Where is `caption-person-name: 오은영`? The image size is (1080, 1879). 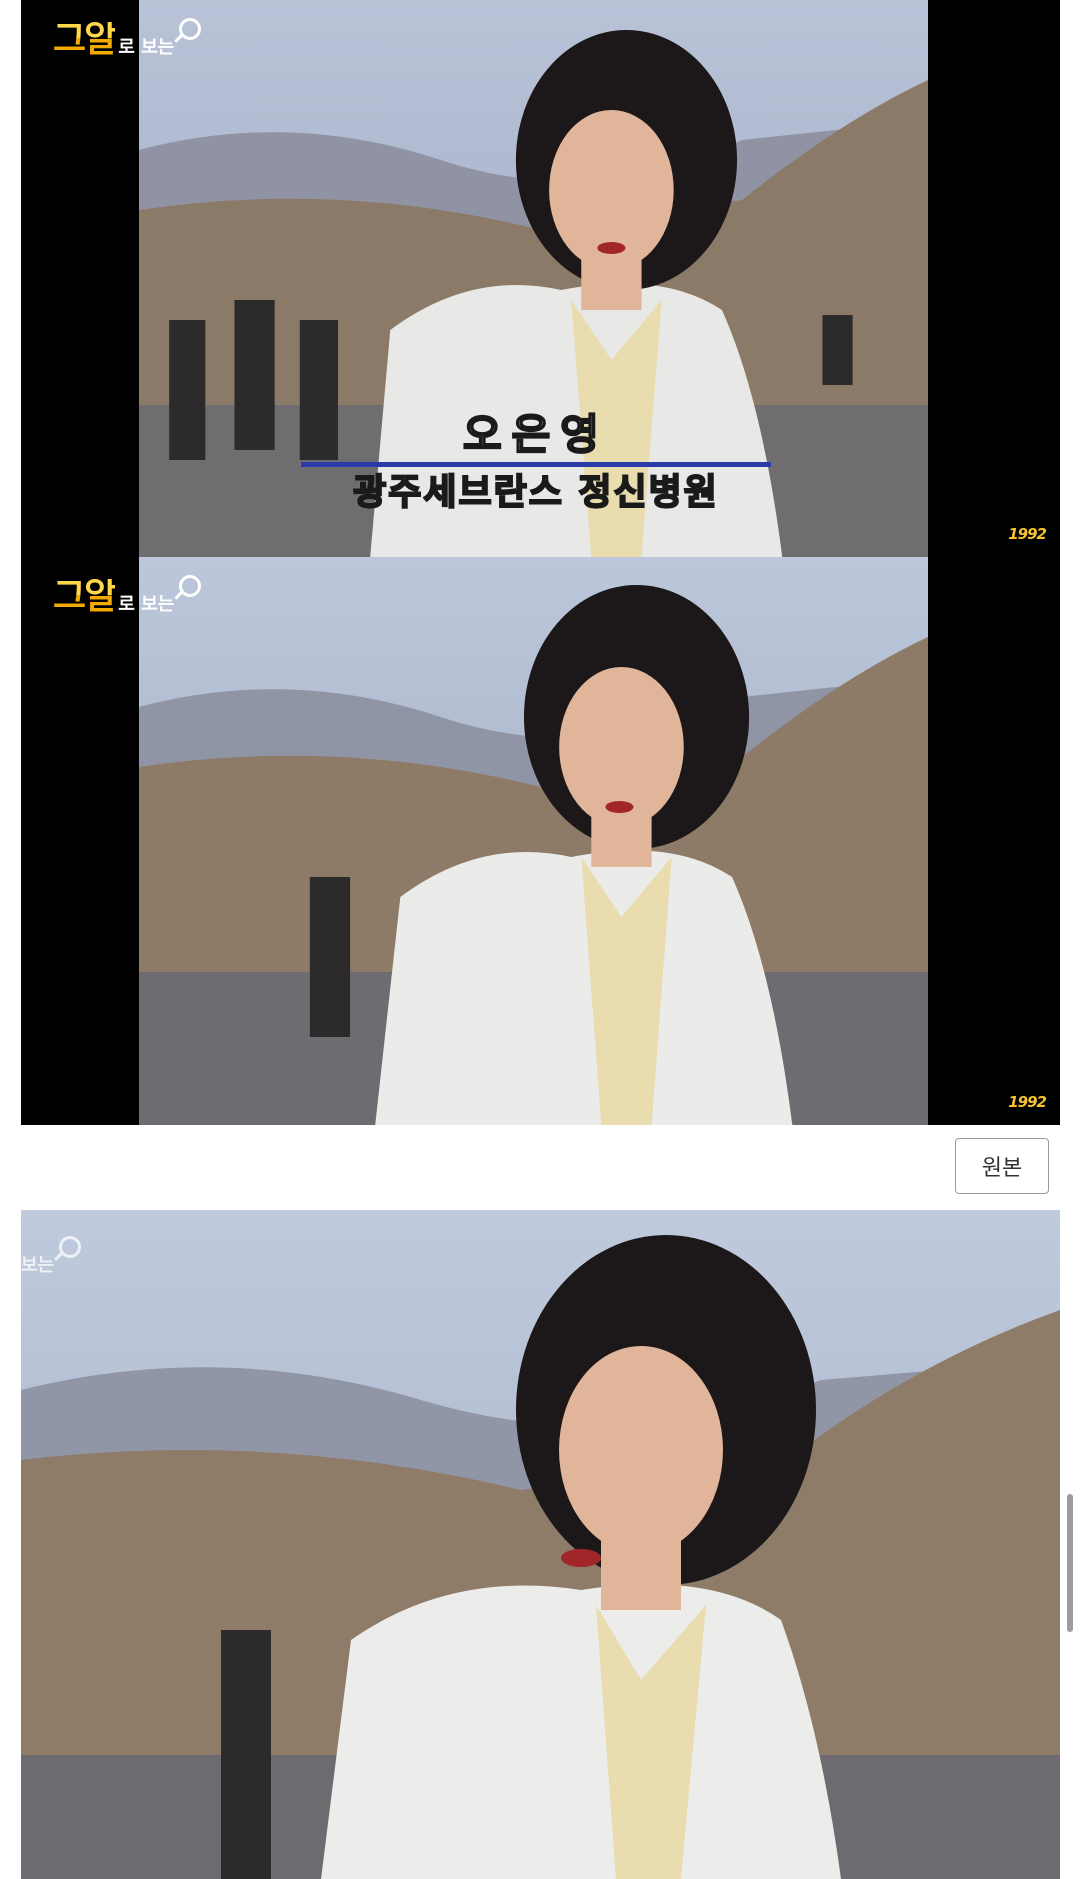 caption-person-name: 오은영 is located at coordinates (535, 434).